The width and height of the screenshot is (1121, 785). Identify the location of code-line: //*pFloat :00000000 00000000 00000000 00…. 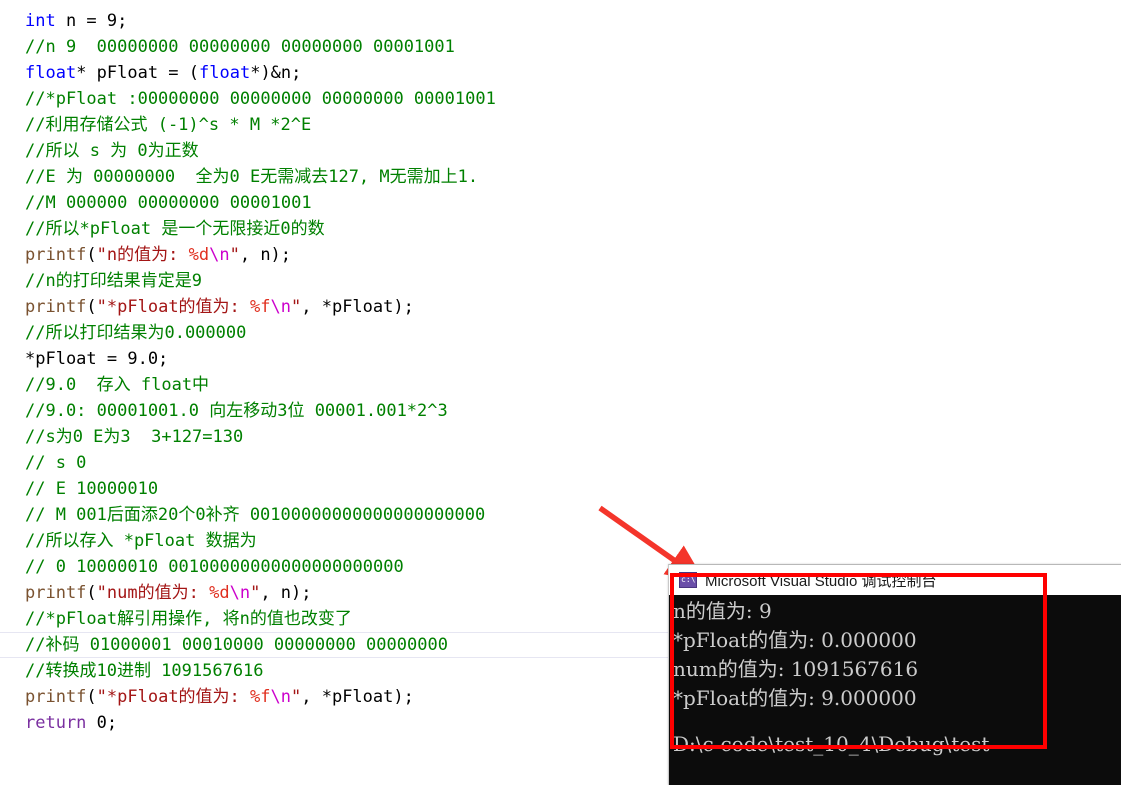
(560, 99).